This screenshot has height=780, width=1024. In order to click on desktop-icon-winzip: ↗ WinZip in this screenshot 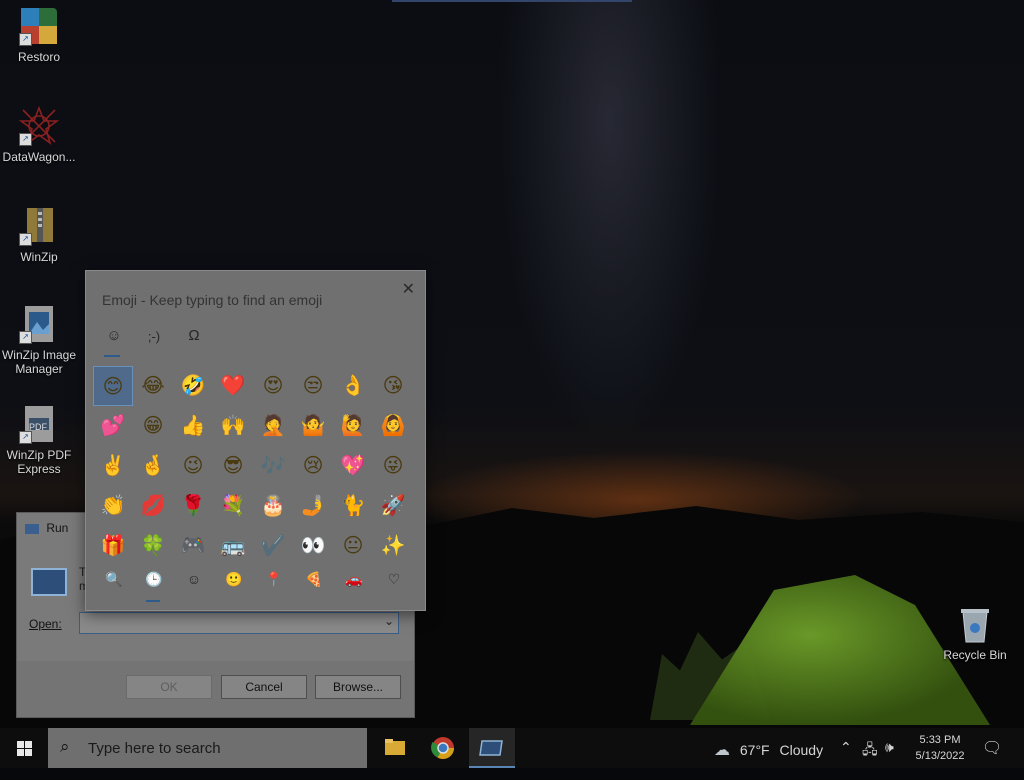, I will do `click(39, 235)`.